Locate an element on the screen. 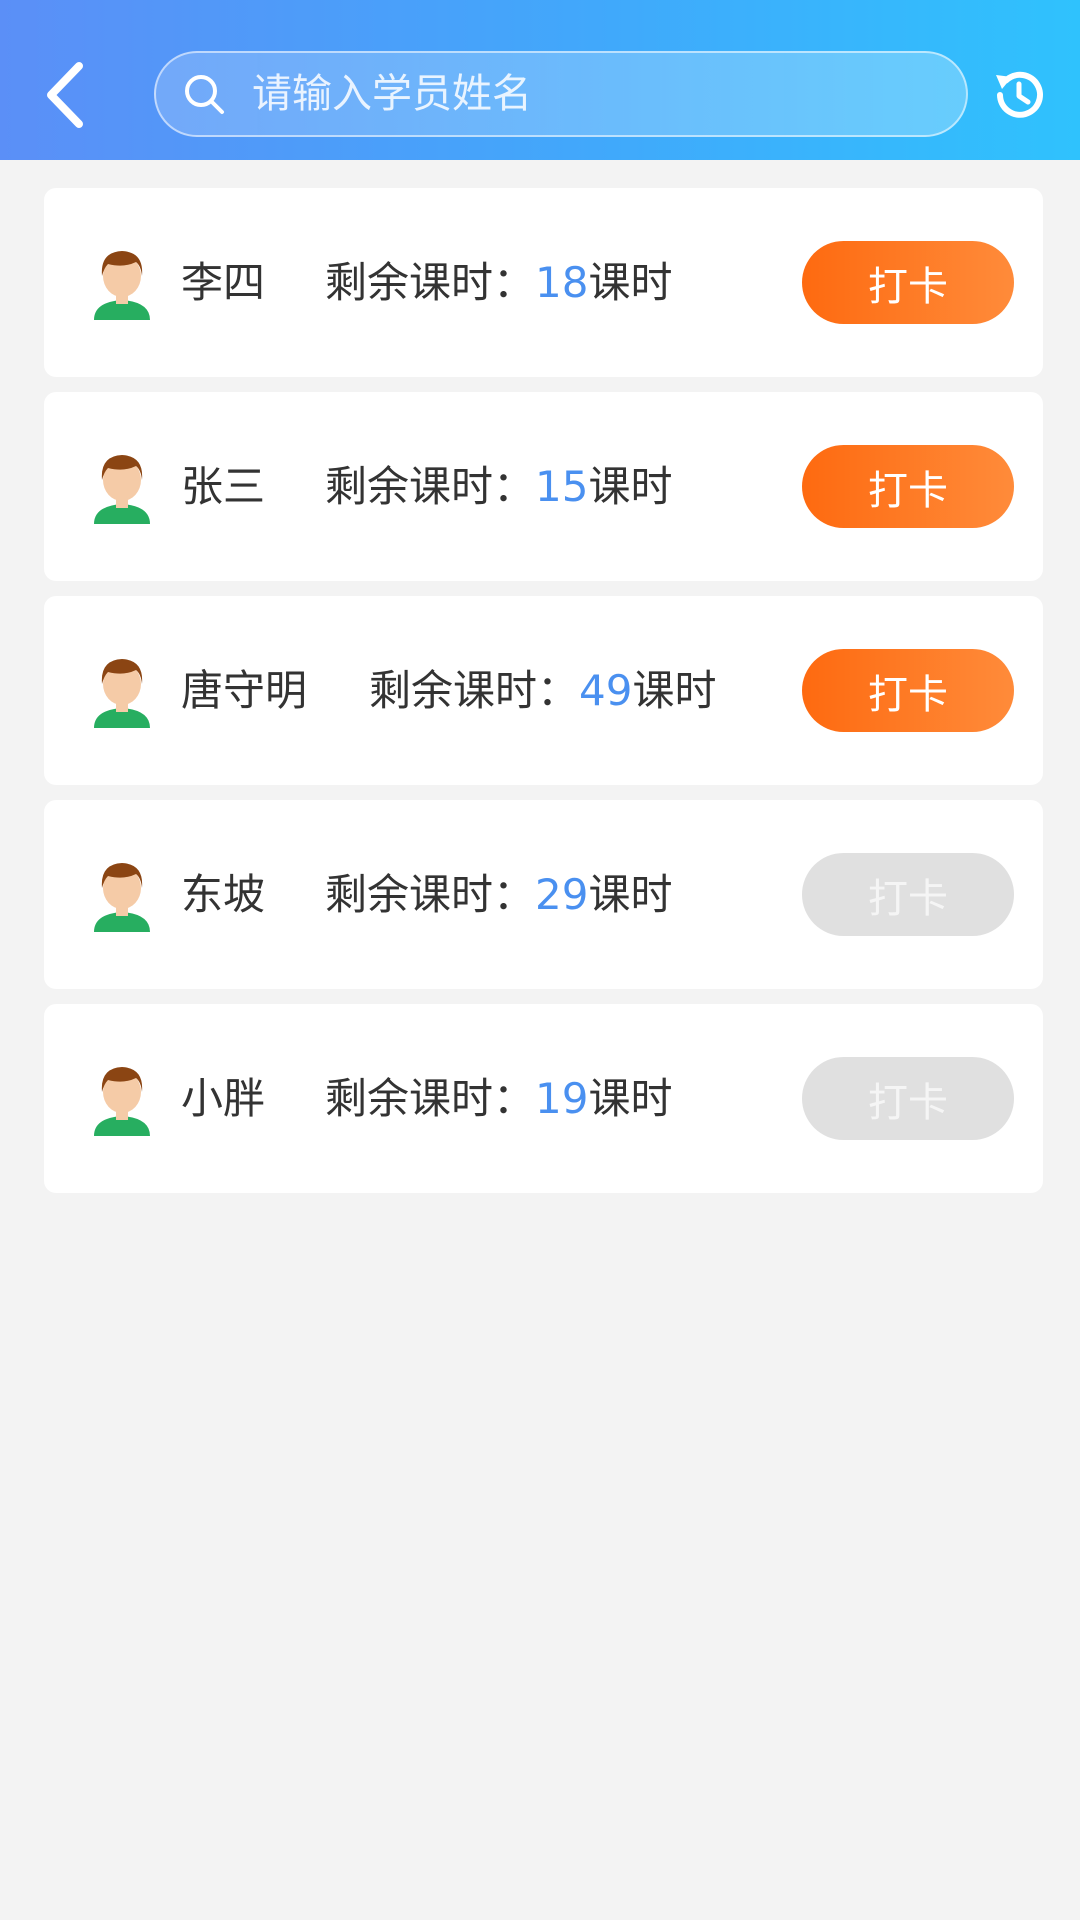  student-card: 小胖 剩余课时：19课时 打卡 is located at coordinates (543, 1098).